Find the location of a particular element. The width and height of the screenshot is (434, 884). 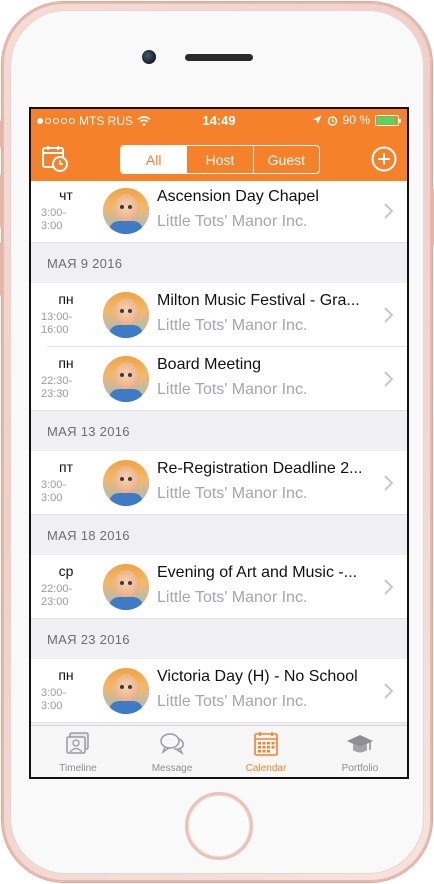

tab-label: Portfolio is located at coordinates (360, 768).